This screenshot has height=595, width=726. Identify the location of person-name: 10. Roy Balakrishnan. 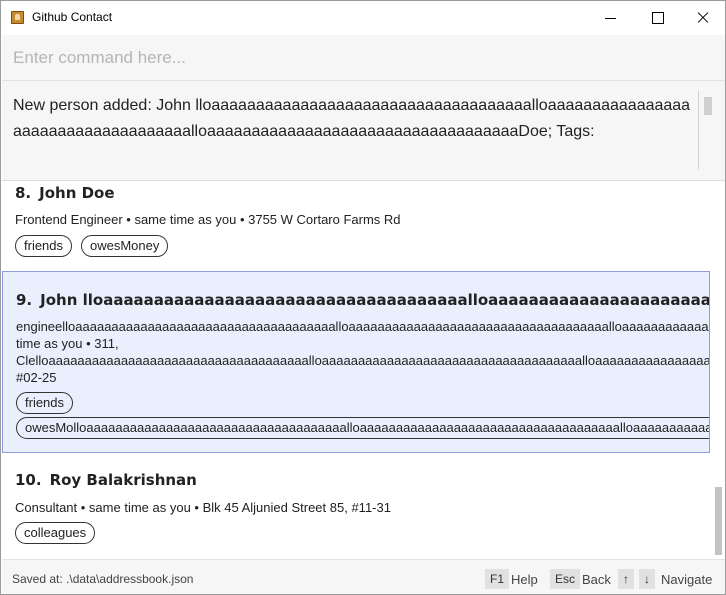
(106, 480).